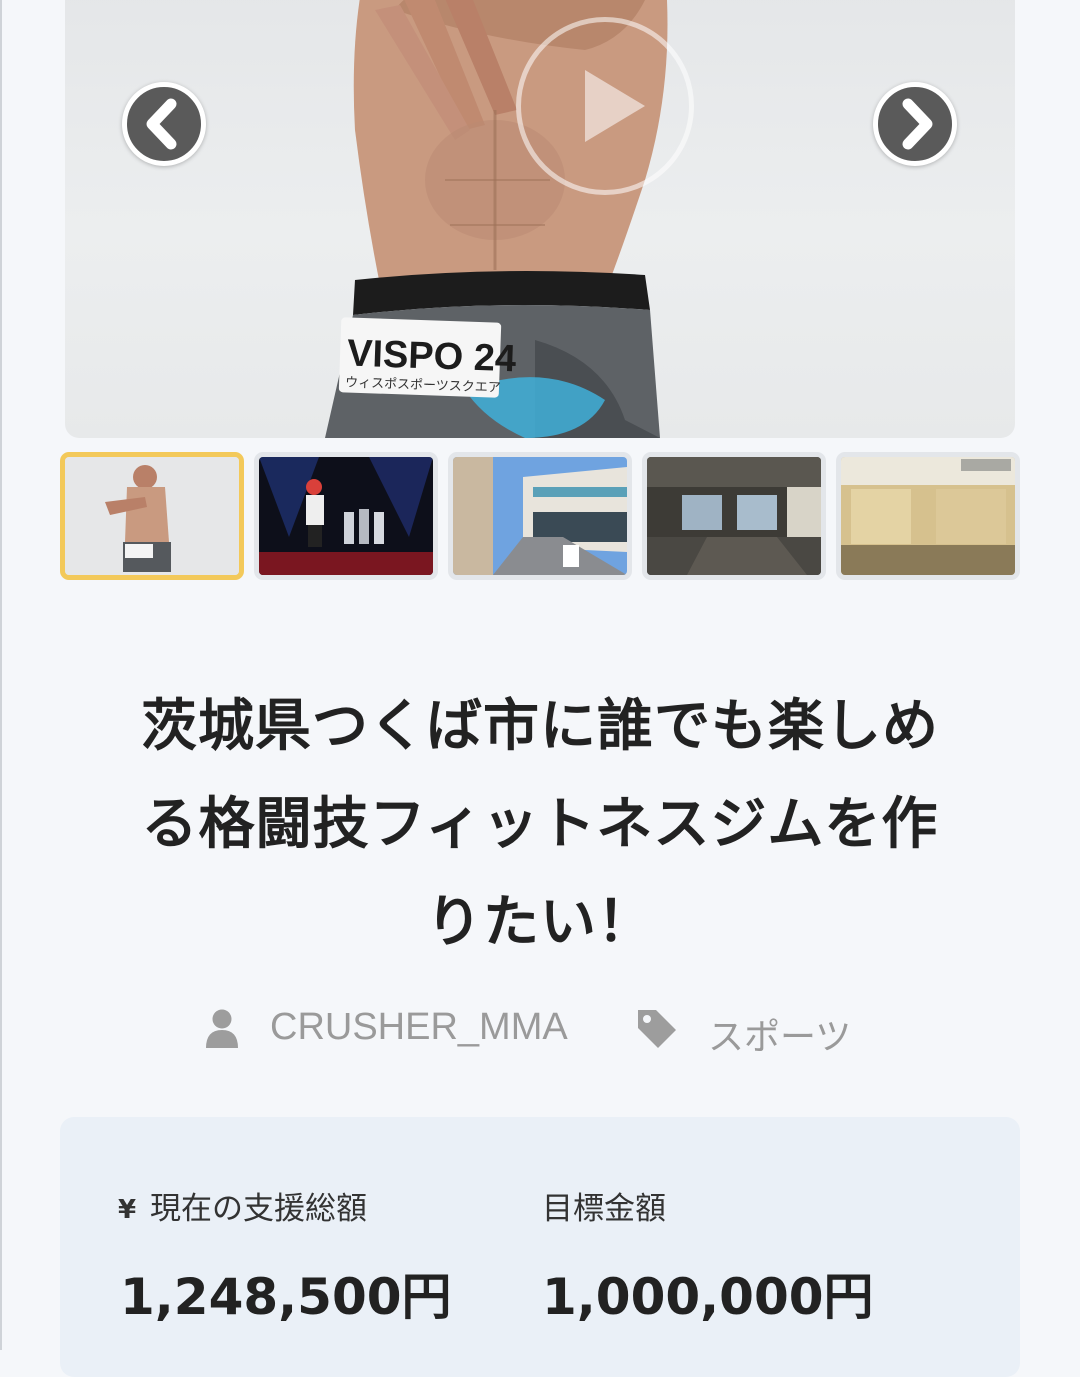  Describe the element at coordinates (604, 1209) in the screenshot. I see `goal-amount-label: 目標金額` at that location.